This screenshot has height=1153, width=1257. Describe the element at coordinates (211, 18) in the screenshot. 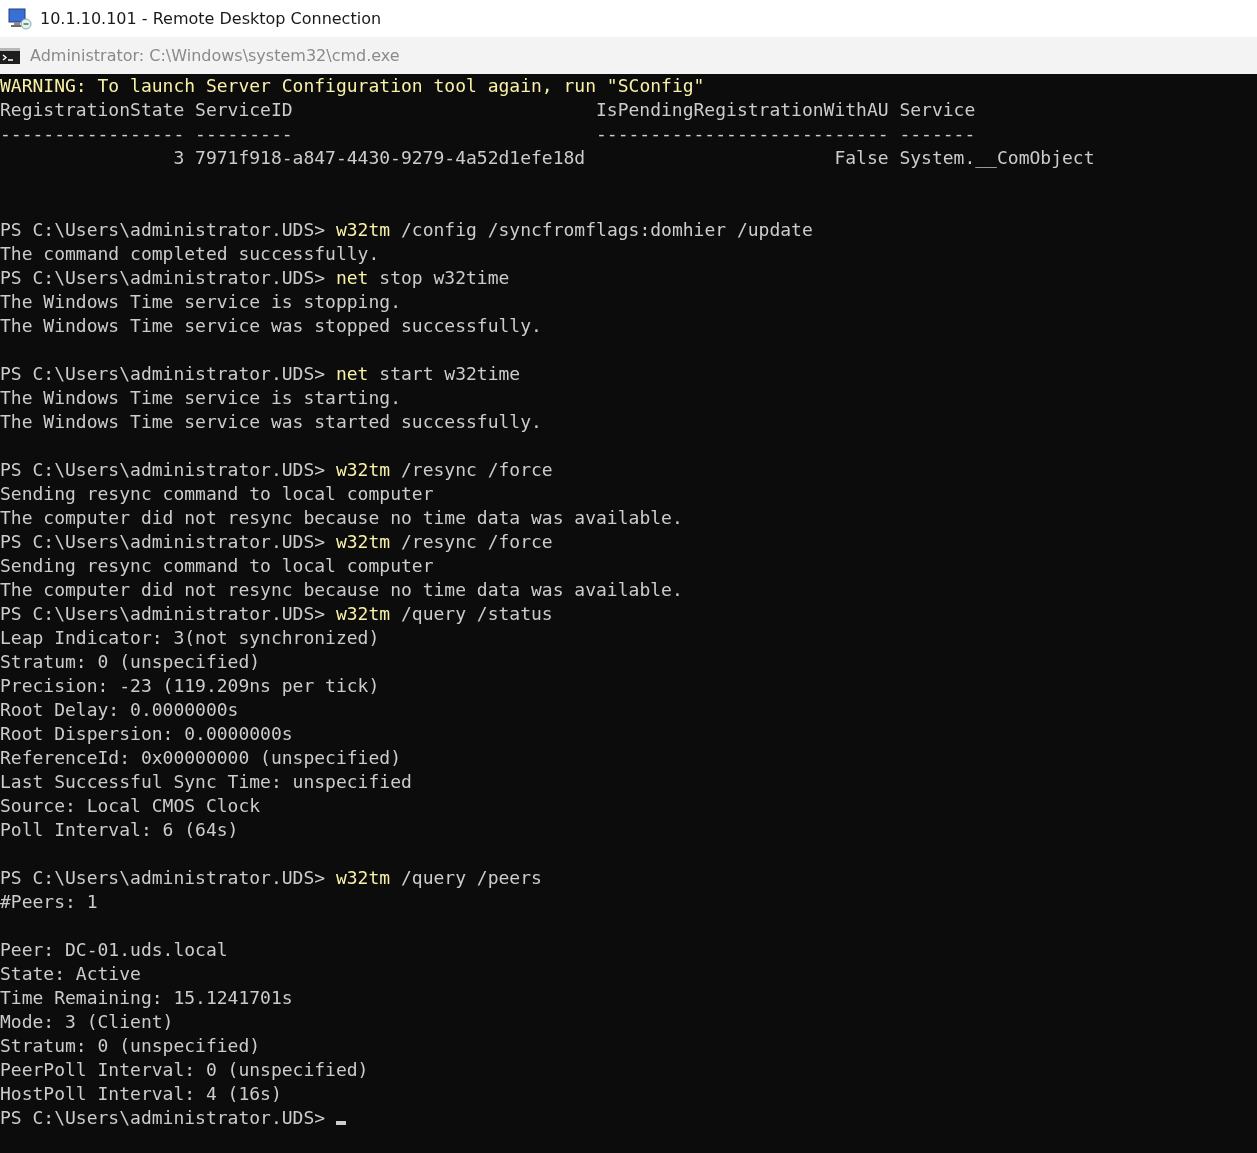

I see `window-title: 10.1.10.101 - Remote Desktop Connection` at that location.